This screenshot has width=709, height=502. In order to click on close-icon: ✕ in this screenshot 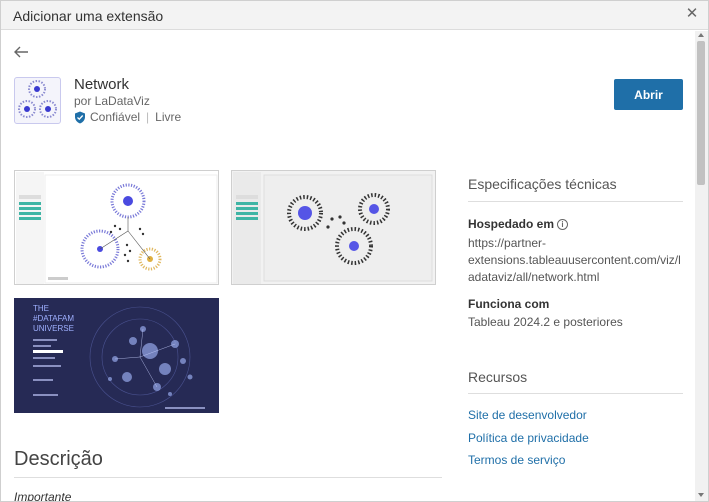, I will do `click(692, 14)`.